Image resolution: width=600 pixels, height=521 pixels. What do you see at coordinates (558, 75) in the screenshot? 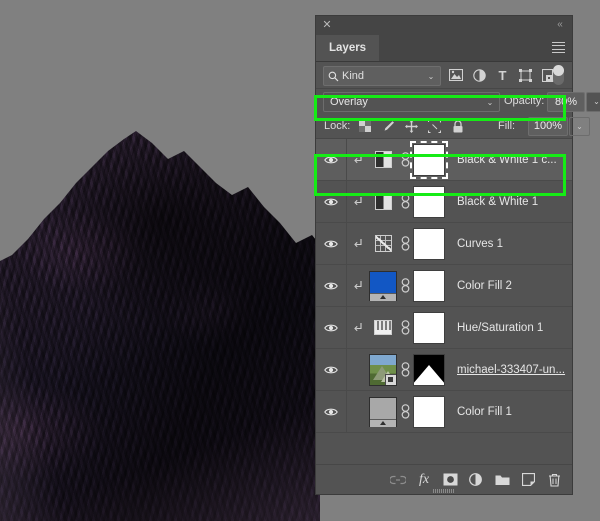
I see `filter-enable-toggle` at bounding box center [558, 75].